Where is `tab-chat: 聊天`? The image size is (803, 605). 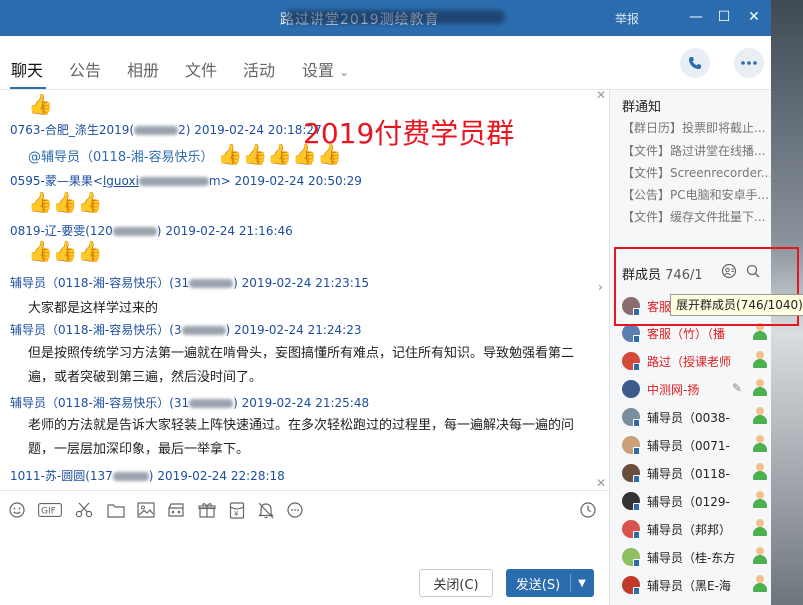
tab-chat: 聊天 is located at coordinates (27, 69).